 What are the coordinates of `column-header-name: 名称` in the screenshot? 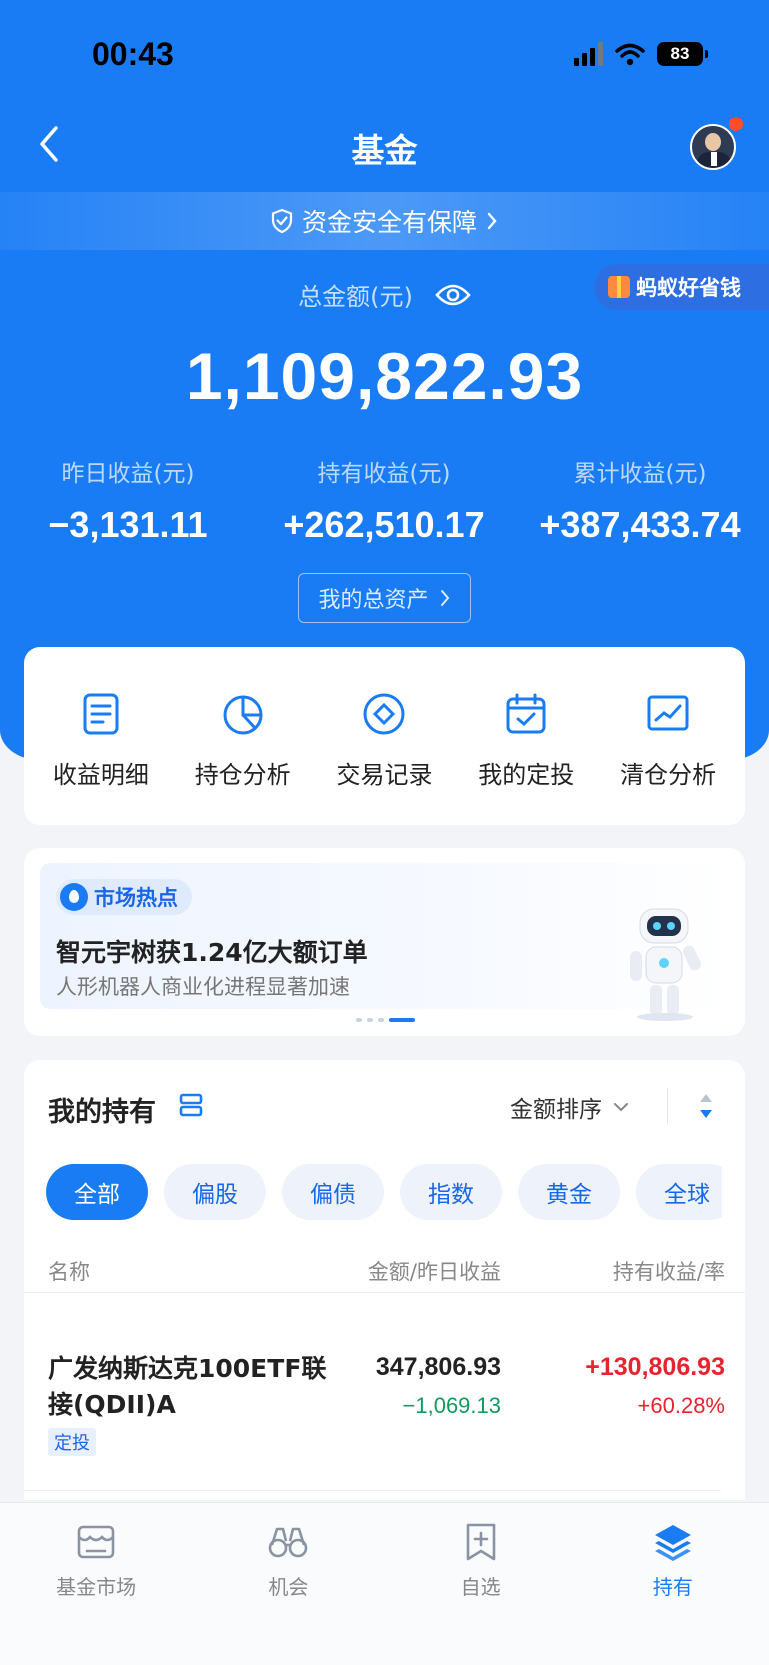 It's located at (69, 1272).